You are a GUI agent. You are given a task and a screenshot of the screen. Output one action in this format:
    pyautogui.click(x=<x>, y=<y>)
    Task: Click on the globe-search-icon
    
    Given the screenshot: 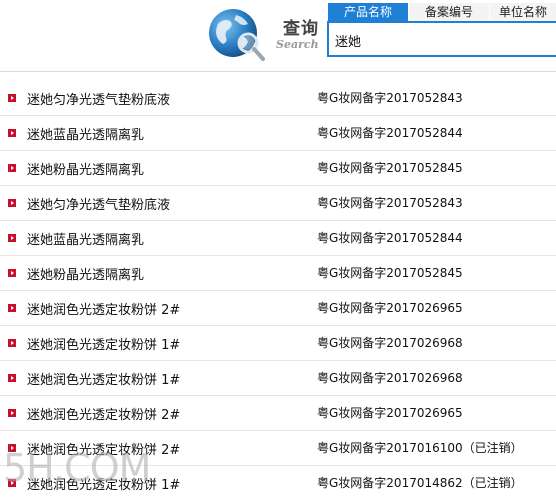 What is the action you would take?
    pyautogui.click(x=237, y=35)
    